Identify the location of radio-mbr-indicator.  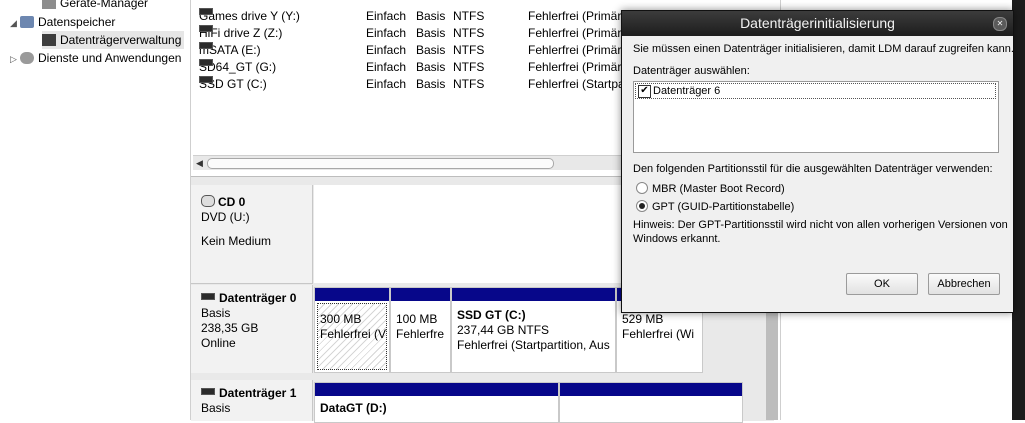
(642, 188).